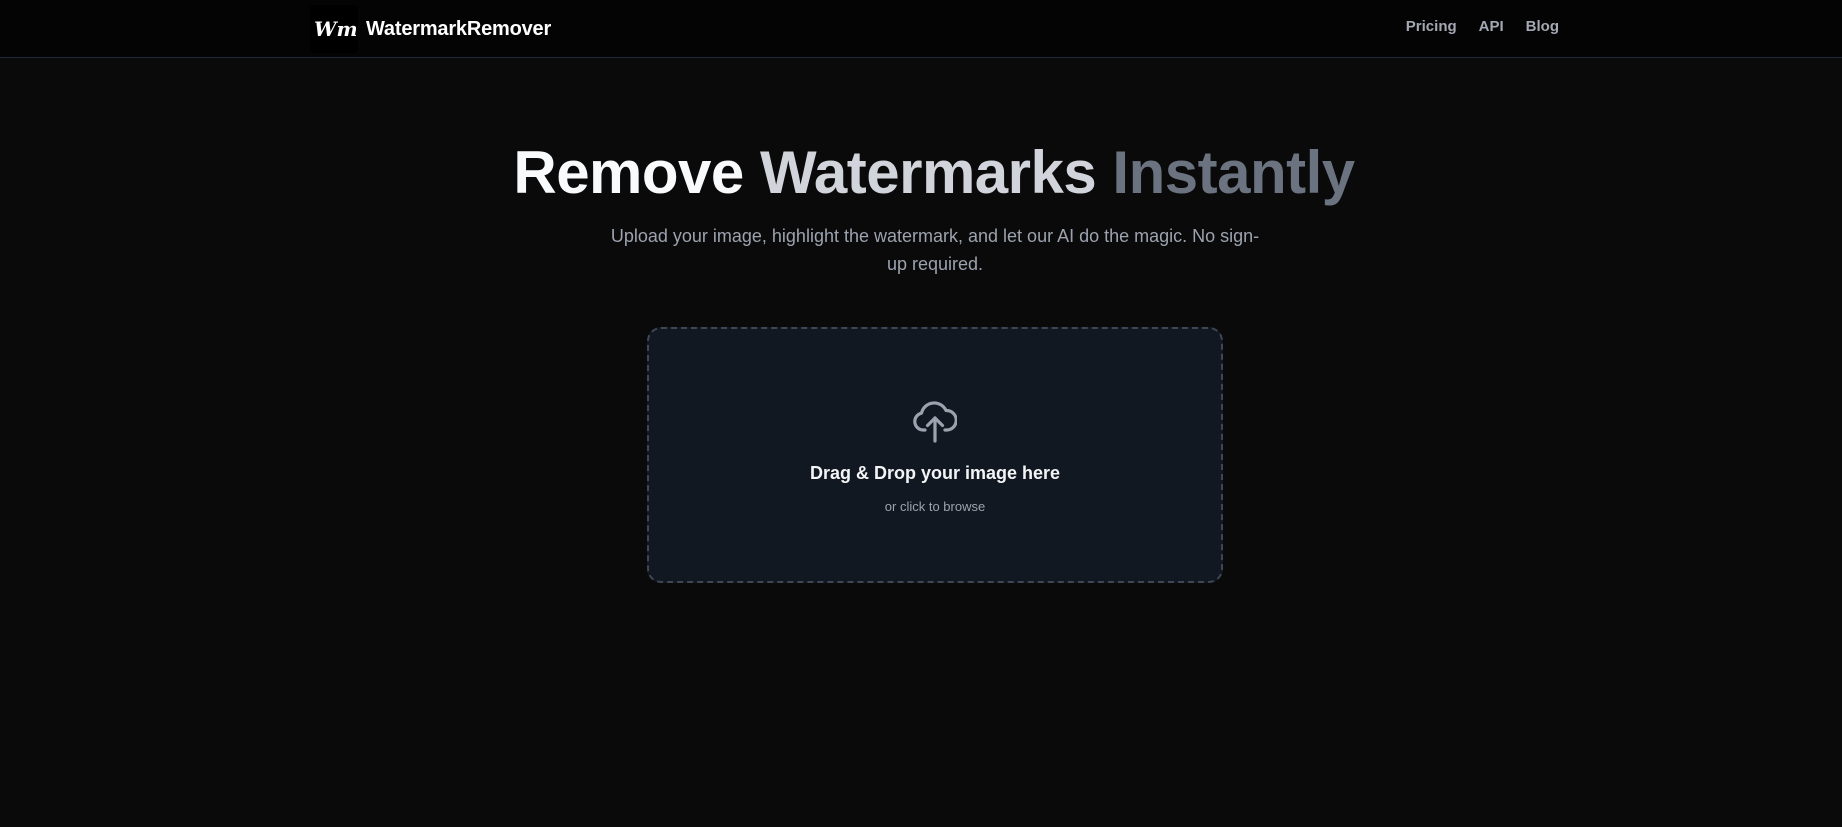 The height and width of the screenshot is (827, 1842). I want to click on brand-name: WatermarkRemover, so click(459, 28).